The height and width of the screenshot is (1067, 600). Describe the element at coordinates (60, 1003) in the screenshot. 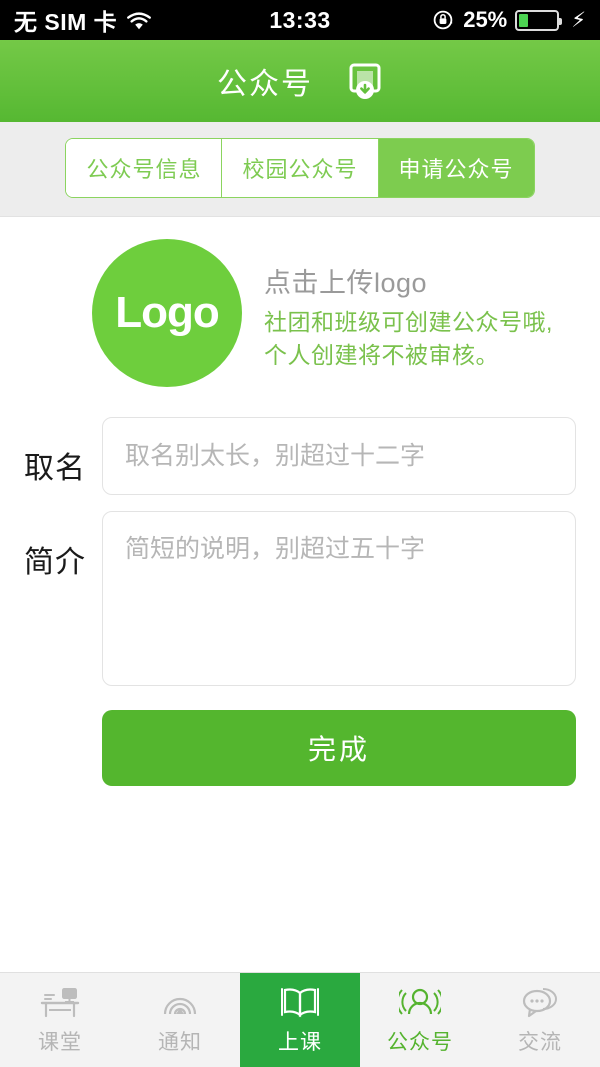

I see `desk-icon` at that location.